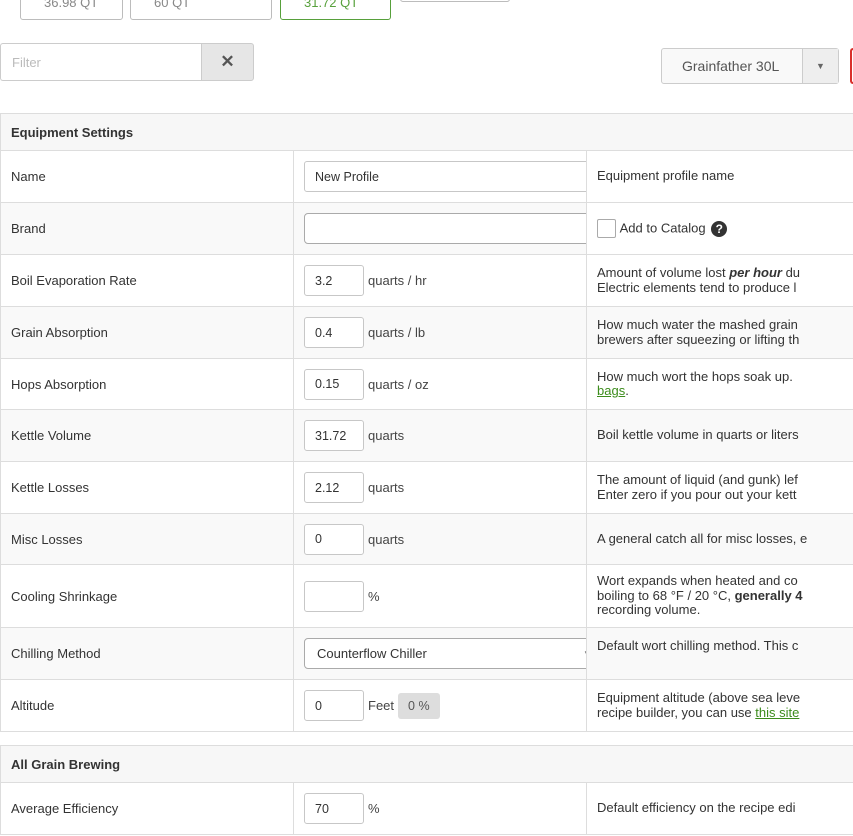 The width and height of the screenshot is (853, 836). Describe the element at coordinates (666, 595) in the screenshot. I see `desc-text: boiling to 68 °F / 20 °C,` at that location.